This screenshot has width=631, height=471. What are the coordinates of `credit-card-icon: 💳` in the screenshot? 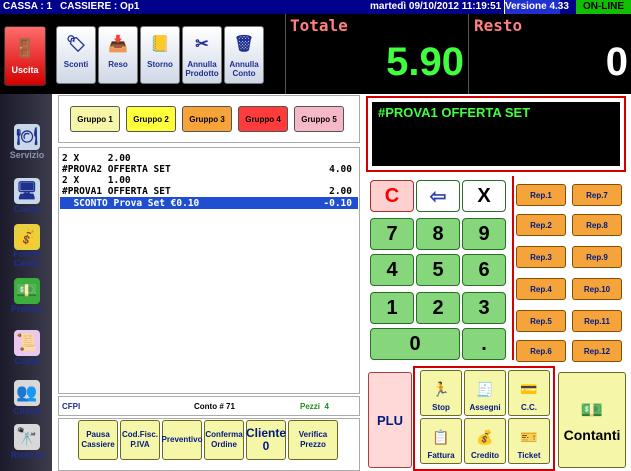 It's located at (529, 388).